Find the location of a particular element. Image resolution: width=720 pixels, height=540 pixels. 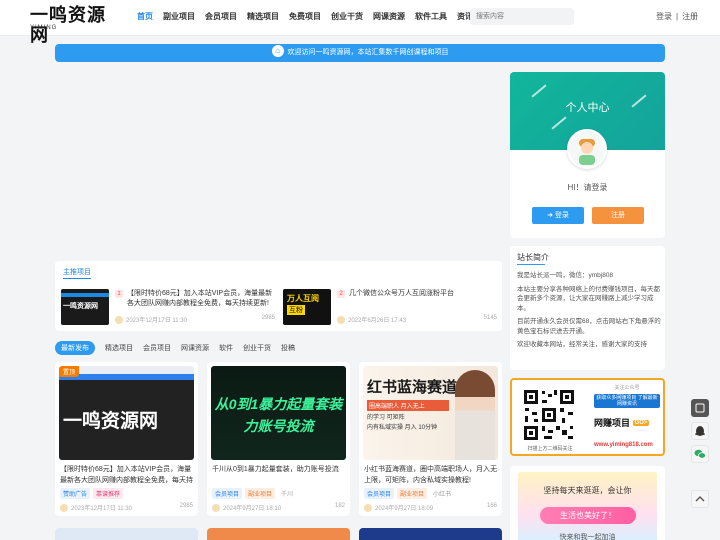

post-thumb-text: 圈高端职人 月入无上 is located at coordinates (408, 405).